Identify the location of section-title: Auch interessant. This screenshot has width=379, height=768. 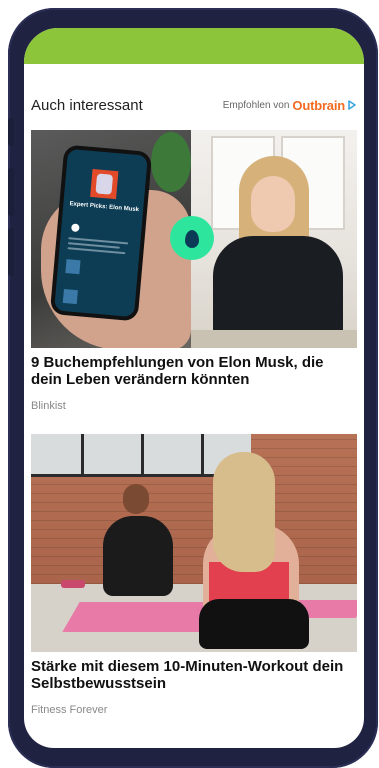
(87, 105).